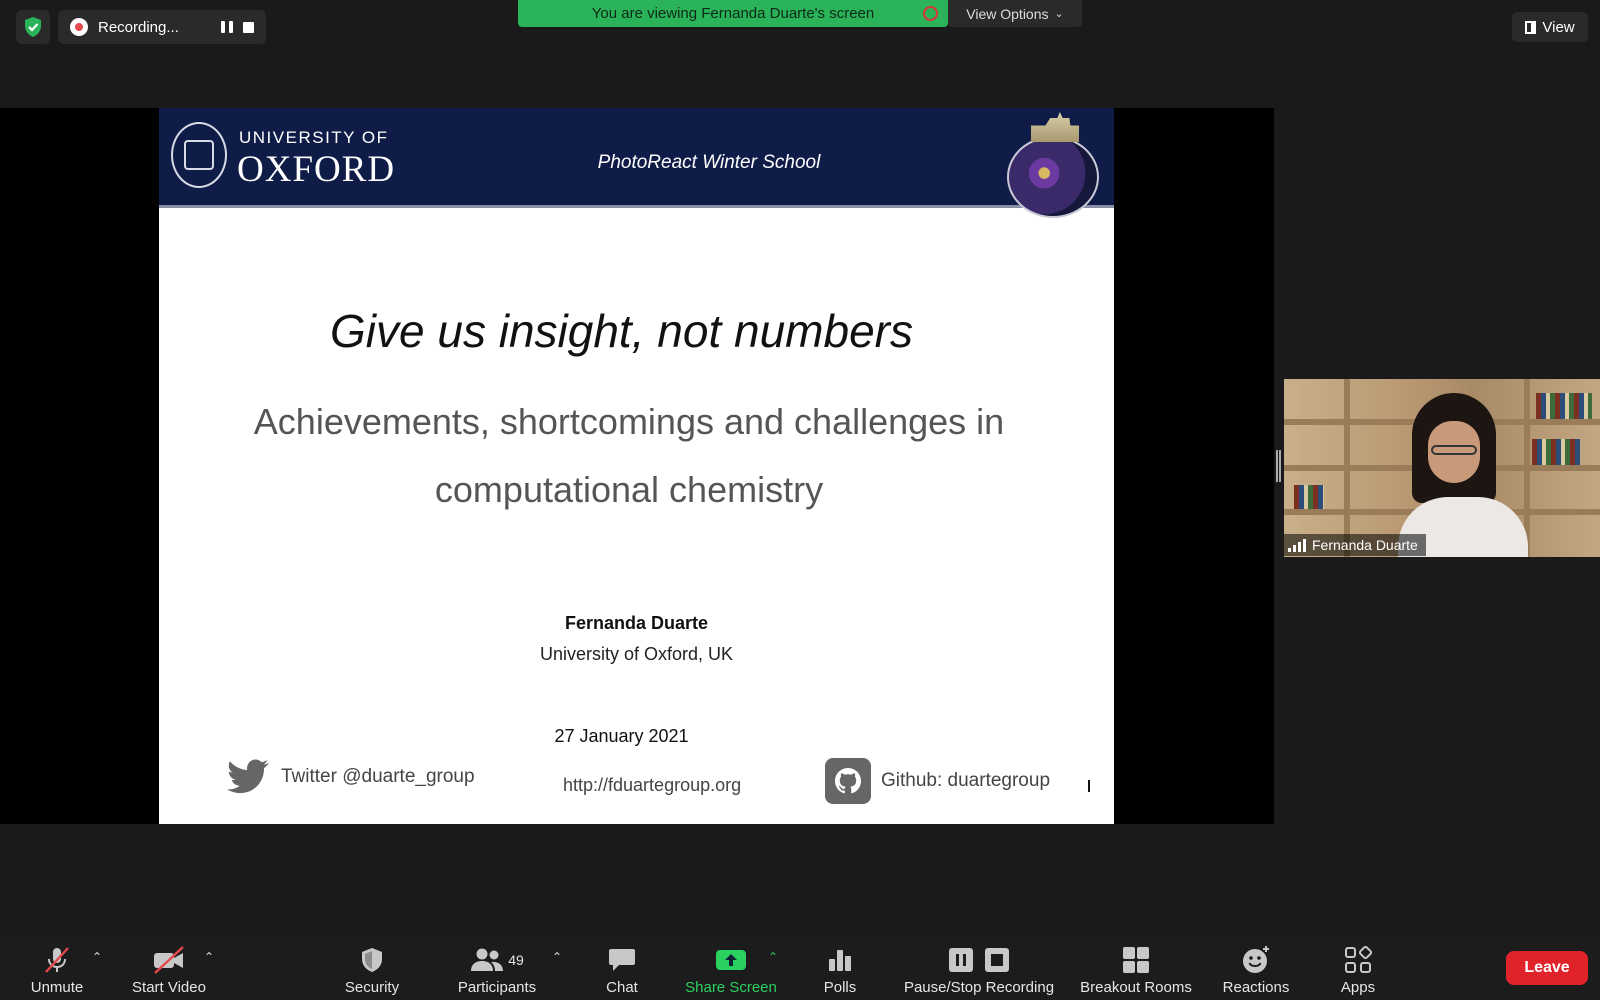  Describe the element at coordinates (636, 654) in the screenshot. I see `author-affiliation: University of Oxford, UK` at that location.